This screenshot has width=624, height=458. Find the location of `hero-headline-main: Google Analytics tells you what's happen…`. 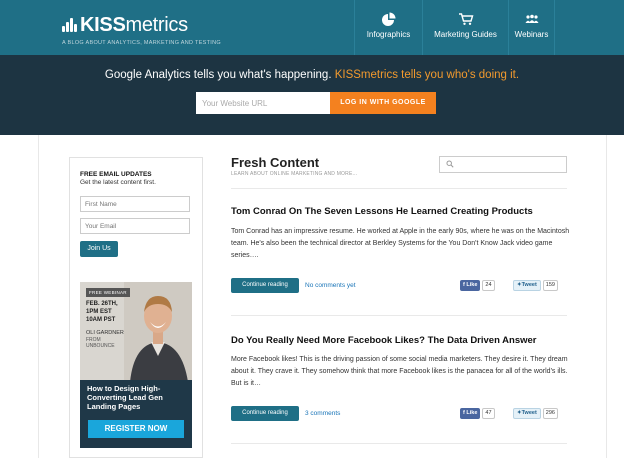

hero-headline-main: Google Analytics tells you what's happen… is located at coordinates (219, 75).